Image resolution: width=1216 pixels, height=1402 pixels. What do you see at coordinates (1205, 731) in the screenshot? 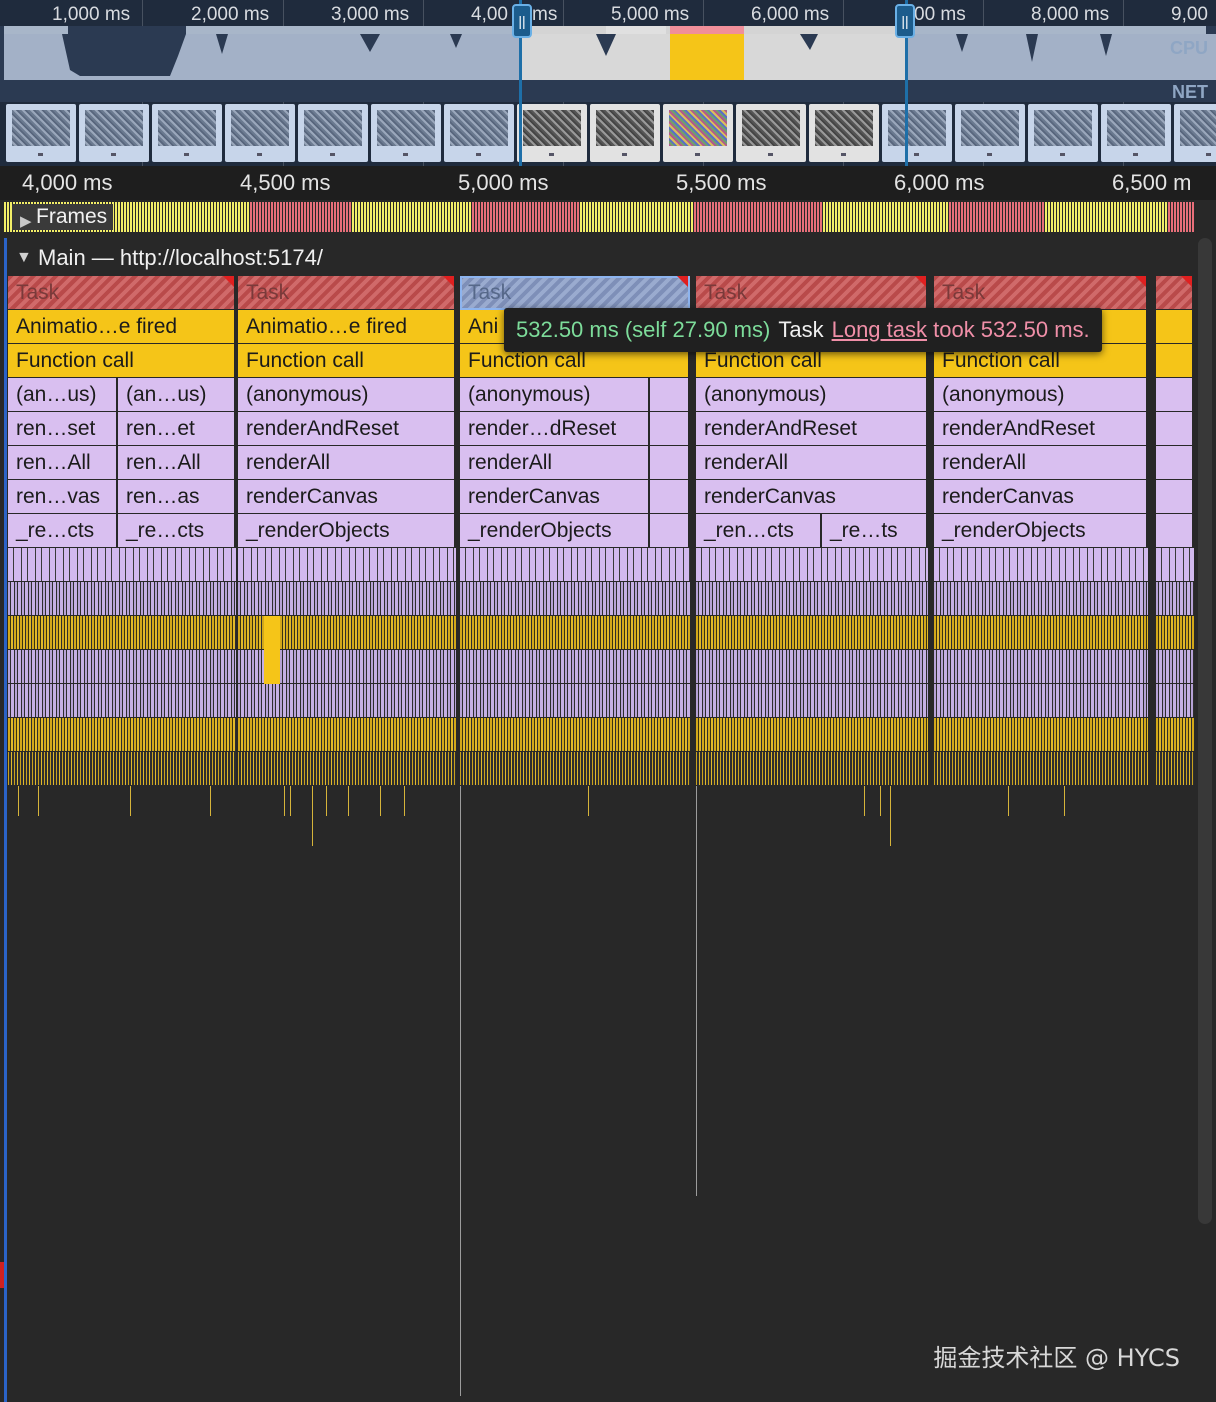
I see `vertical-scrollbar` at bounding box center [1205, 731].